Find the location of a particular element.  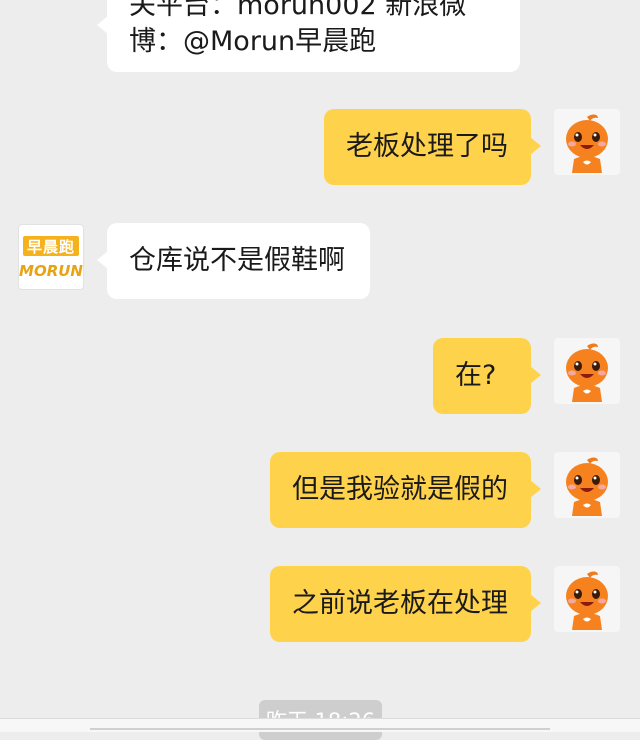

message-bubble-incoming: 仓库说不是假鞋啊 is located at coordinates (233, 261).